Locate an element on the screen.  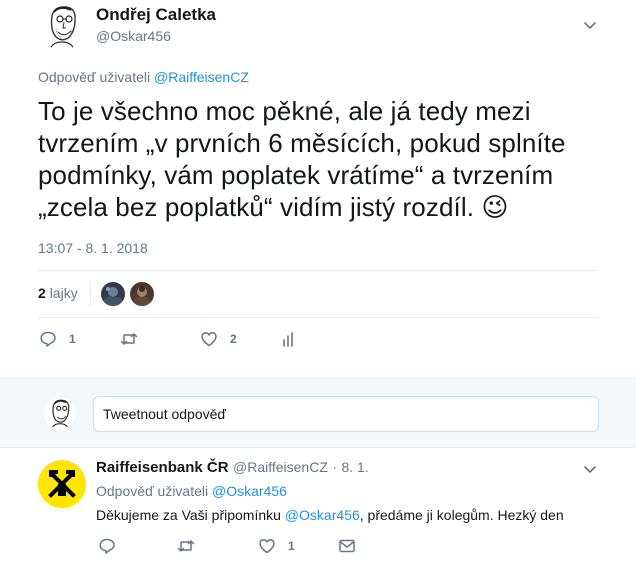
wink-emoji: 😉 is located at coordinates (495, 207).